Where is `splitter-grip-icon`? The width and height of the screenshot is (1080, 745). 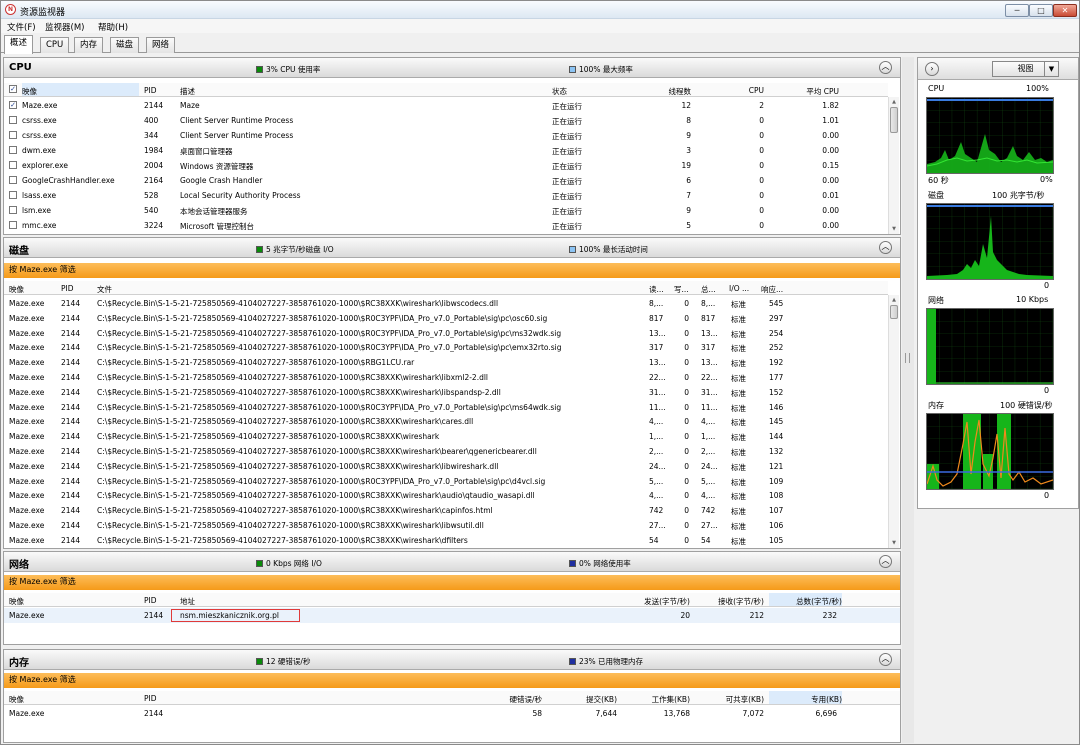 splitter-grip-icon is located at coordinates (907, 358).